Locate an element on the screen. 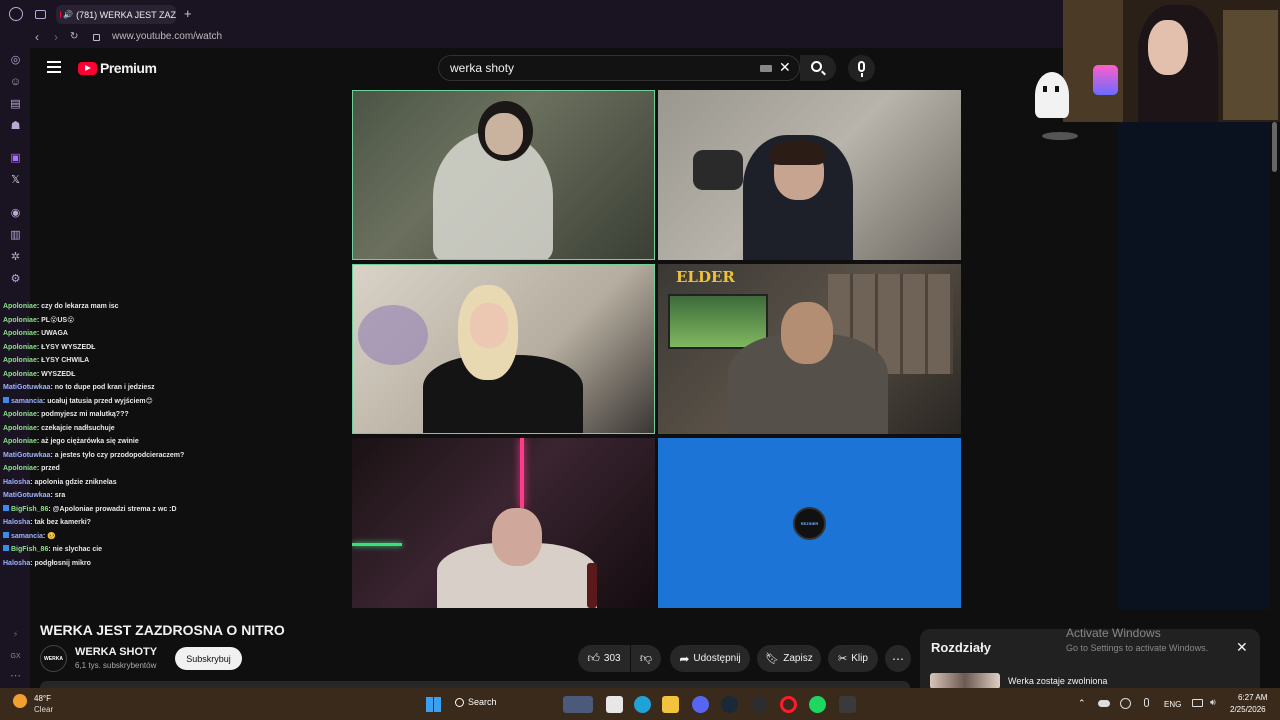 This screenshot has height=720, width=1280. clock-date: 2/25/2026 is located at coordinates (1248, 709).